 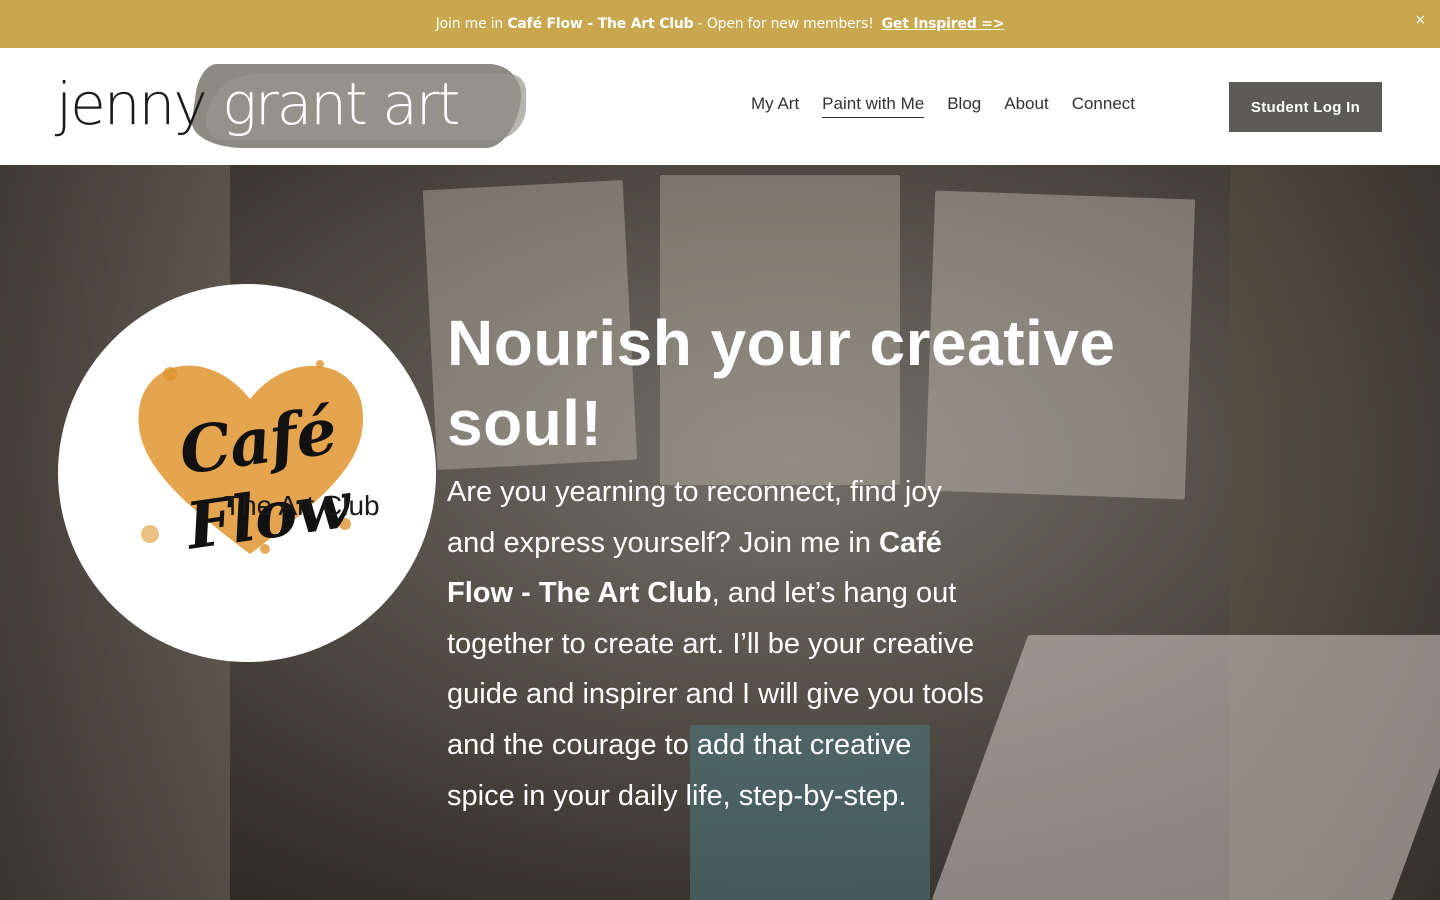 I want to click on background-table, so click(x=1185, y=767).